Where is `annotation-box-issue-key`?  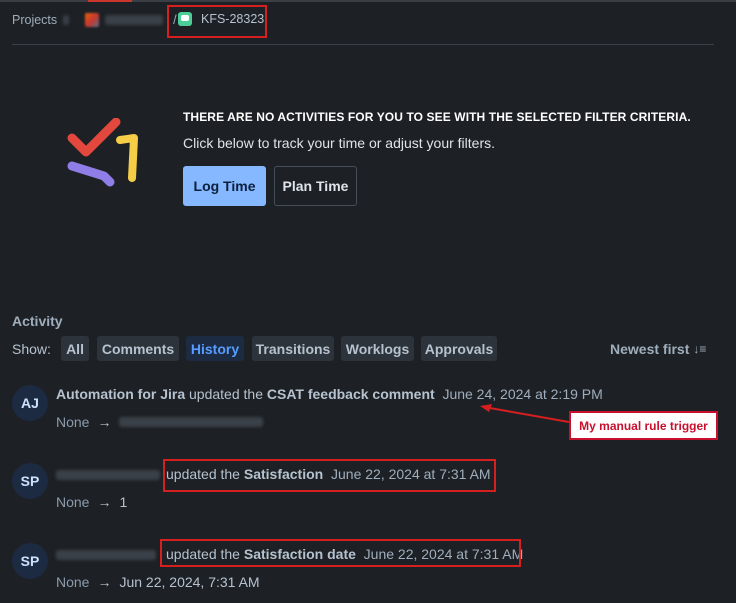
annotation-box-issue-key is located at coordinates (217, 21).